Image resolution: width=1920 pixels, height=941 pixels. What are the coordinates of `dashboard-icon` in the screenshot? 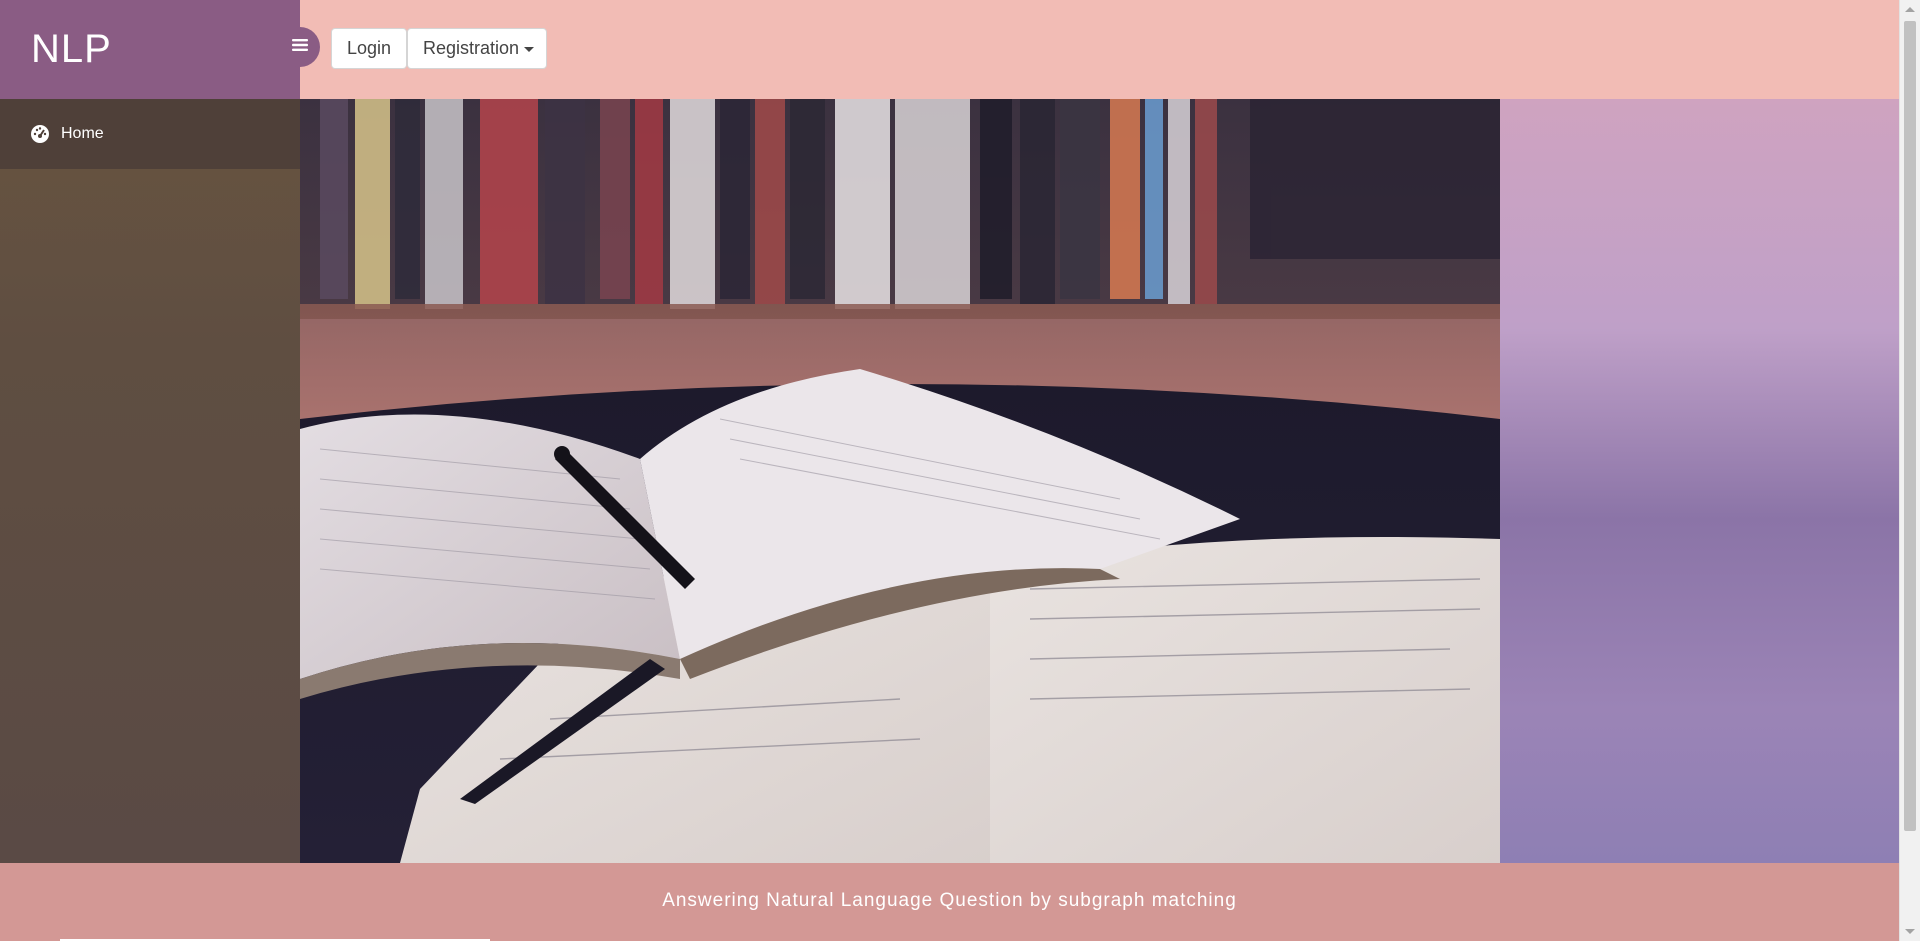 It's located at (40, 134).